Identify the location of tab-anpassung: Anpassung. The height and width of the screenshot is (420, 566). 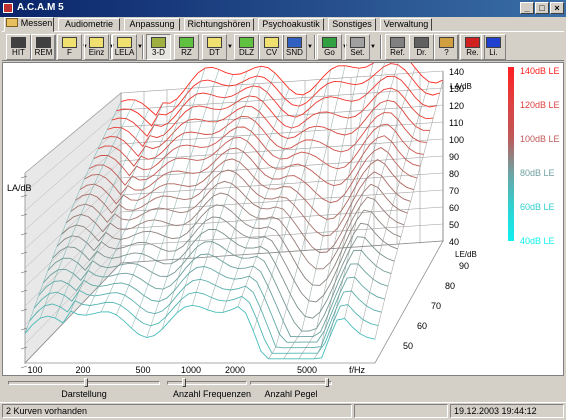
(152, 24).